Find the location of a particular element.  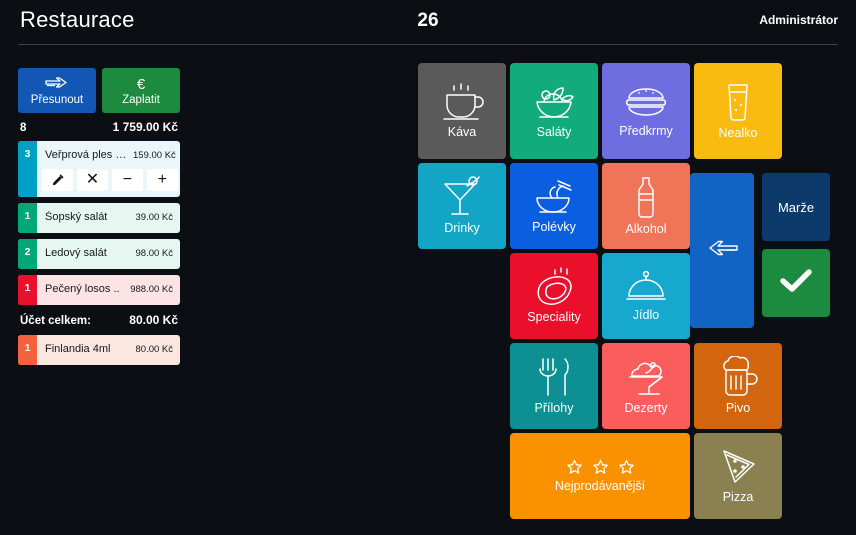

cocktail-icon is located at coordinates (462, 197).